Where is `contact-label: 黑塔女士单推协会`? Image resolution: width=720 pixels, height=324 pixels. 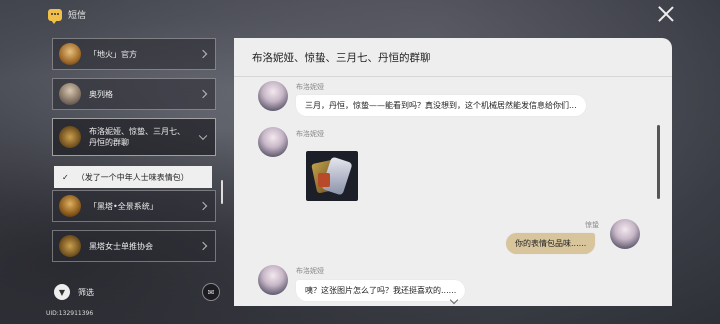
contact-label: 黑塔女士单推协会 is located at coordinates (121, 246).